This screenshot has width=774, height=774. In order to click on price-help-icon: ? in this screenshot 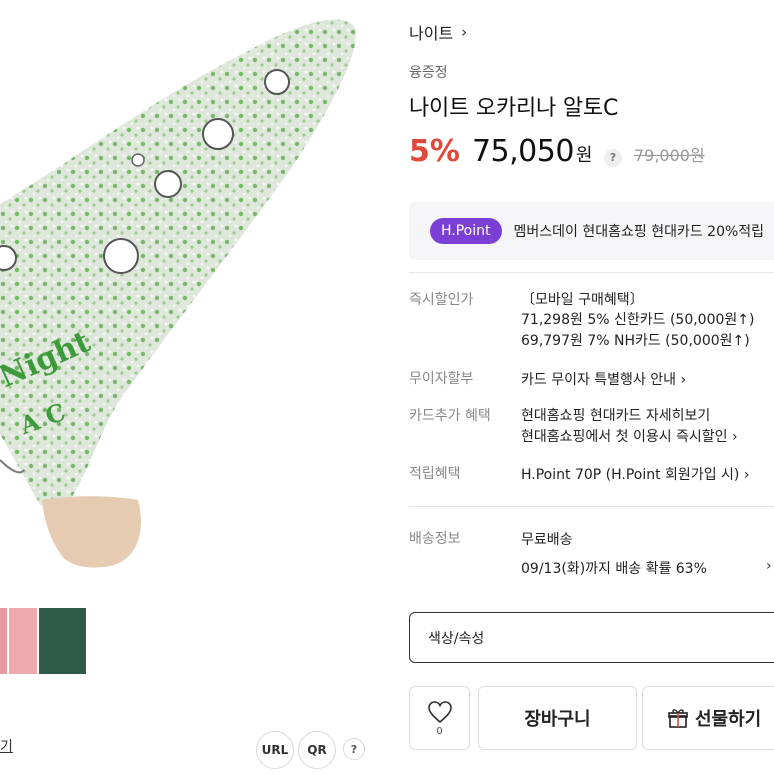, I will do `click(612, 157)`.